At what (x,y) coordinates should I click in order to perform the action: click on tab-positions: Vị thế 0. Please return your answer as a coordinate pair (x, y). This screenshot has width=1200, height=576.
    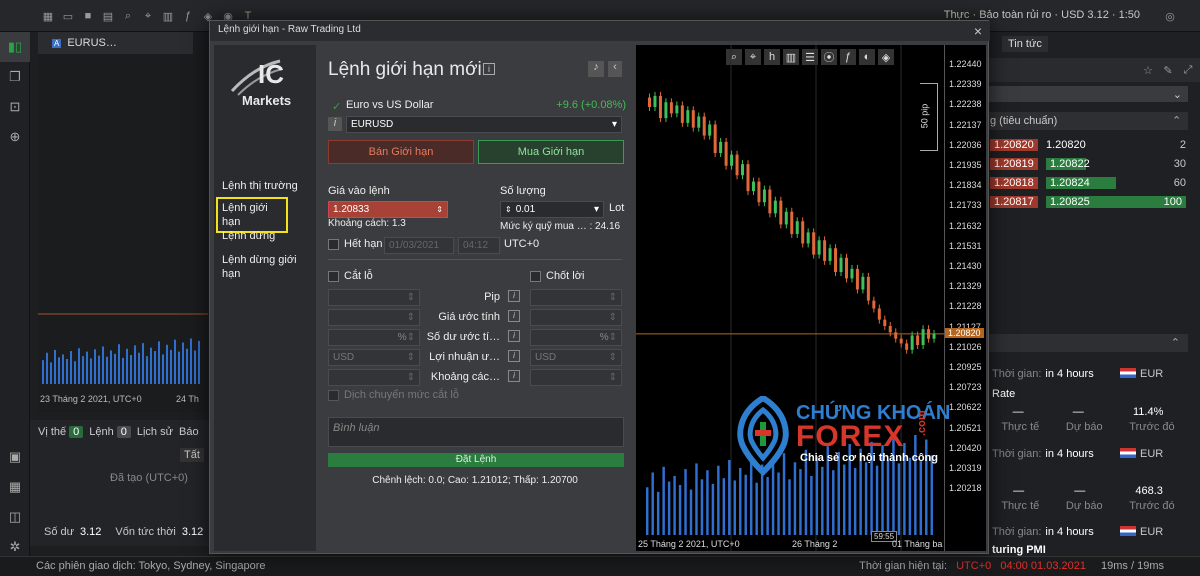
    Looking at the image, I should click on (61, 432).